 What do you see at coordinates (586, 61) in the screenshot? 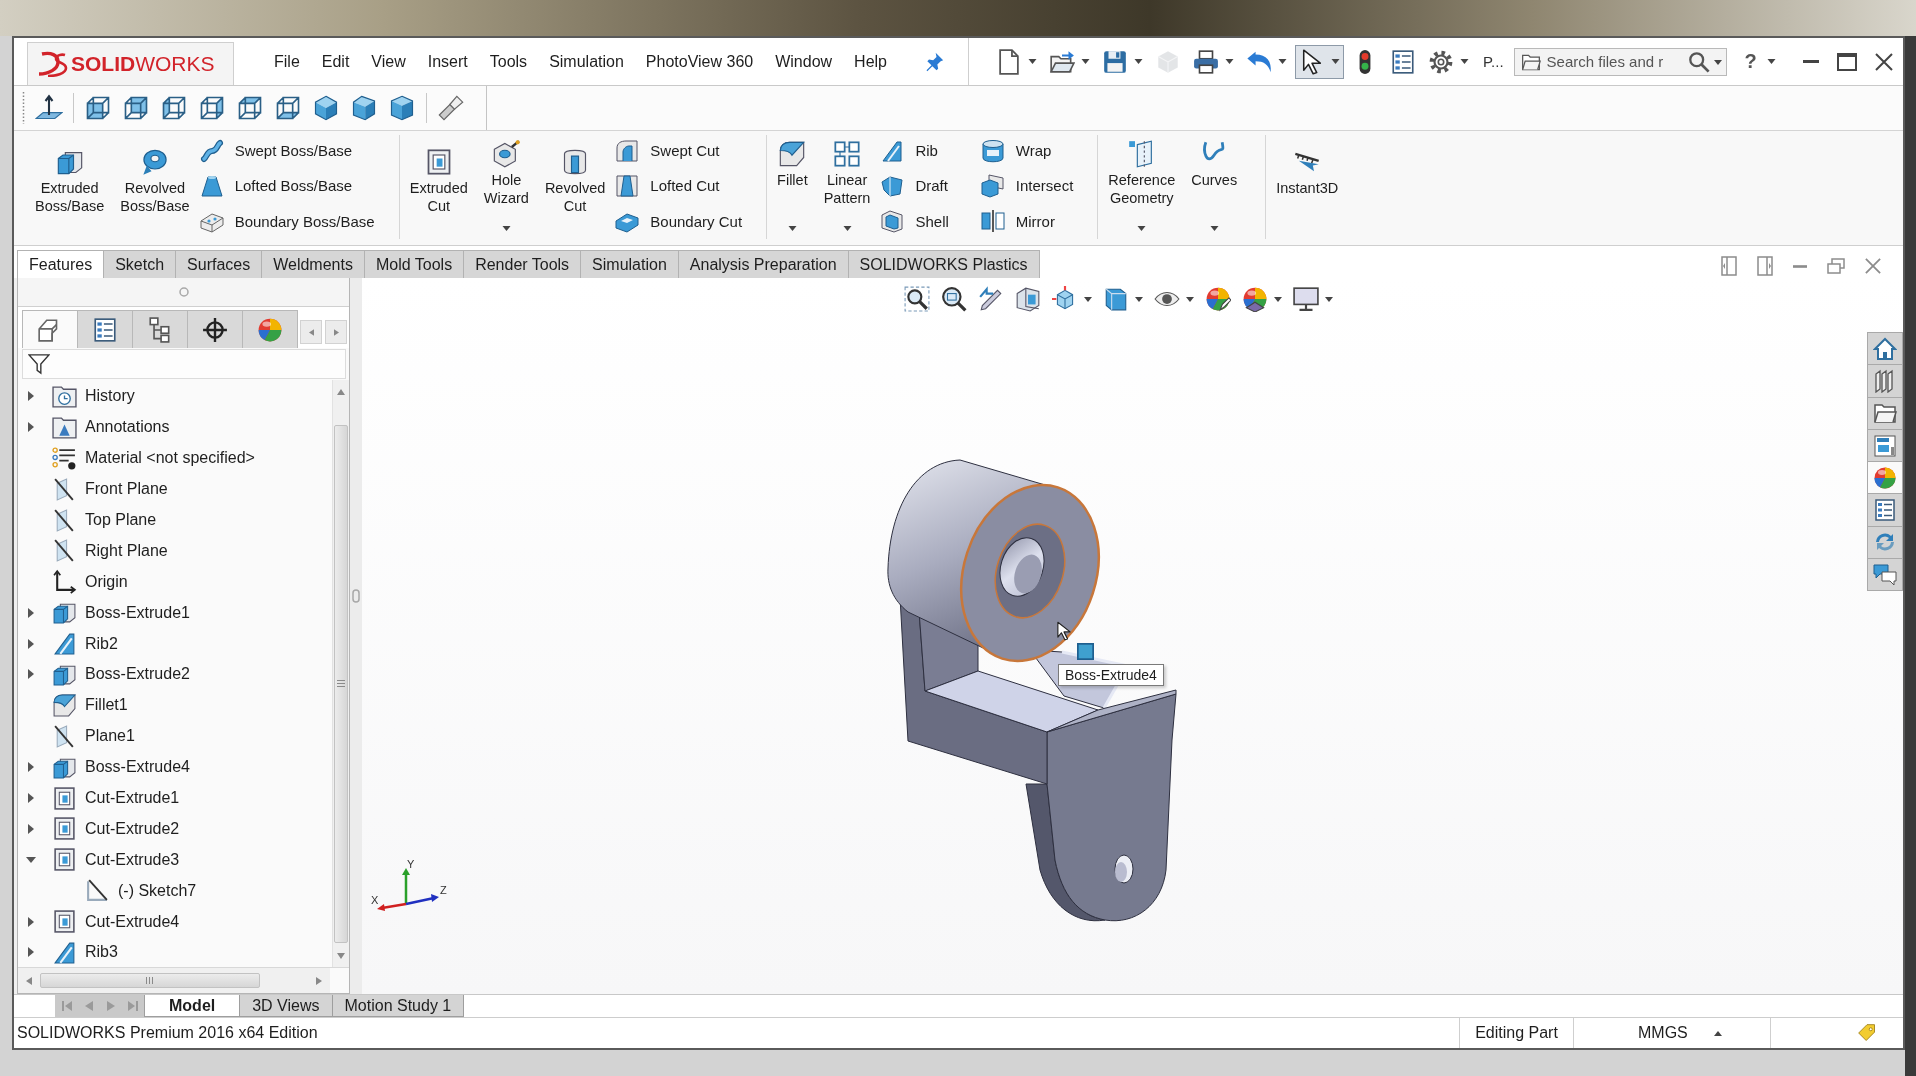
I see `menu-item: Simulation` at bounding box center [586, 61].